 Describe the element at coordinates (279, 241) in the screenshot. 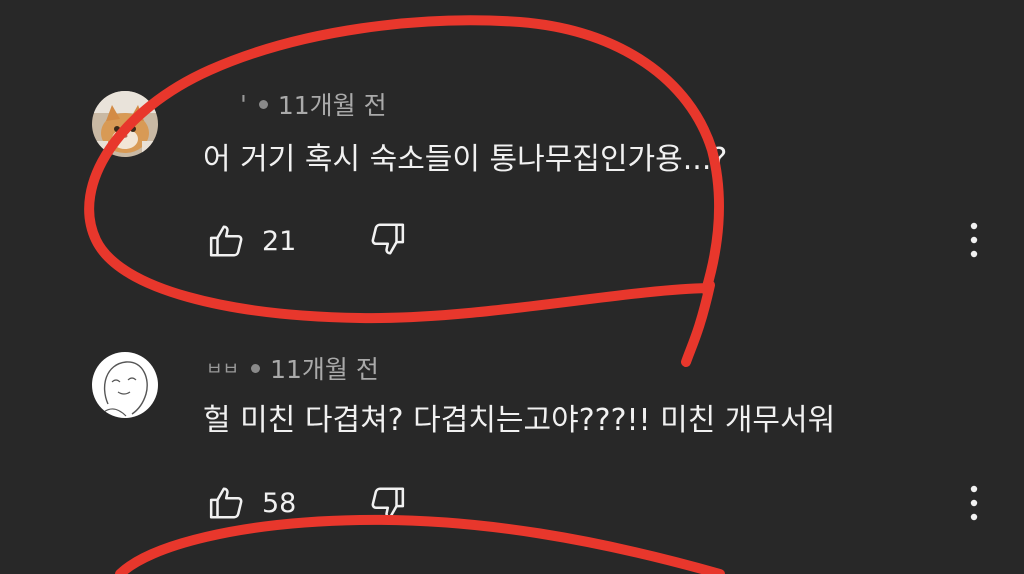

I see `like-count: 21` at that location.